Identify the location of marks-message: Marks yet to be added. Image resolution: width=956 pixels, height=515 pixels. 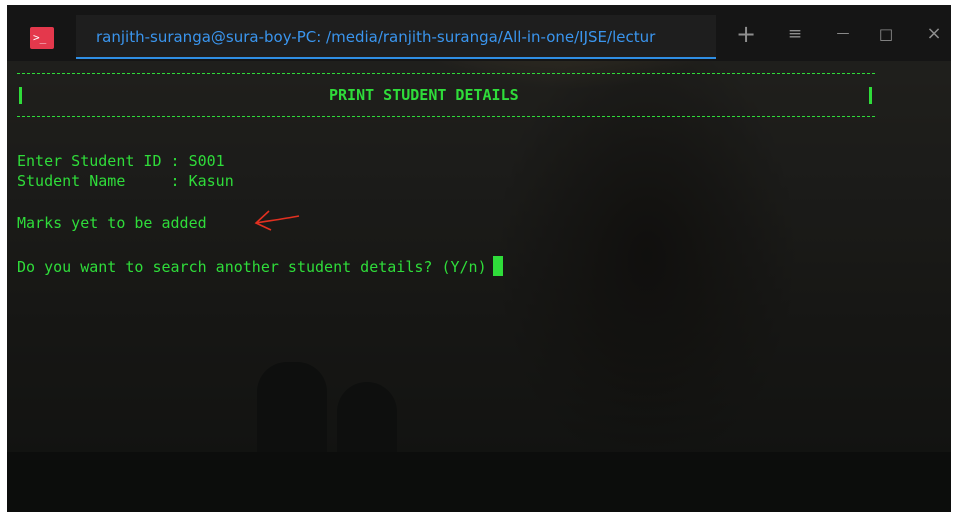
(112, 223).